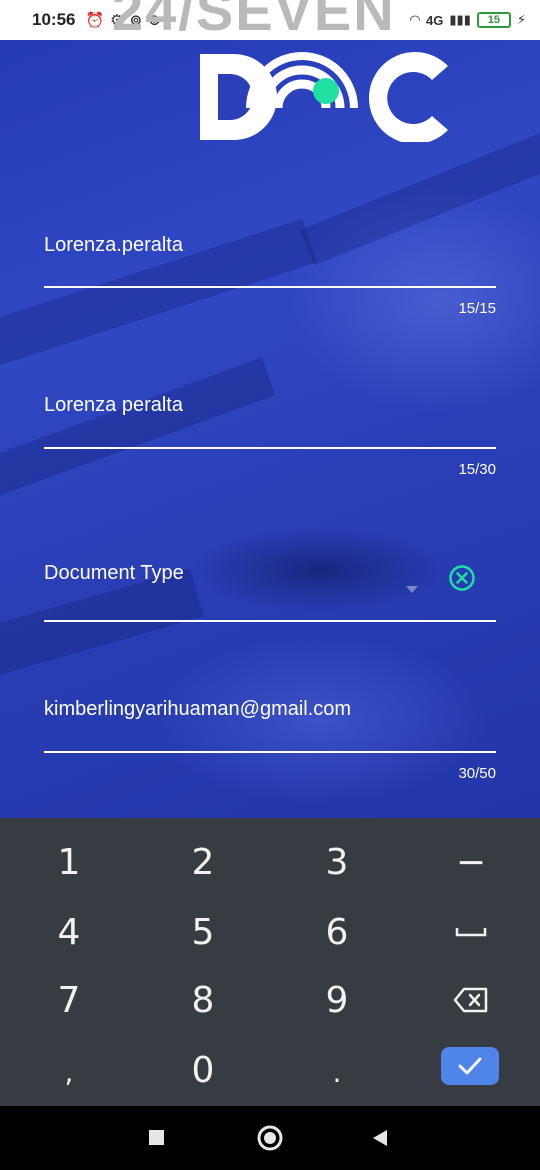 The height and width of the screenshot is (1170, 540). What do you see at coordinates (270, 725) in the screenshot?
I see `email-field: kimberlingyarihuaman@gmail.com` at bounding box center [270, 725].